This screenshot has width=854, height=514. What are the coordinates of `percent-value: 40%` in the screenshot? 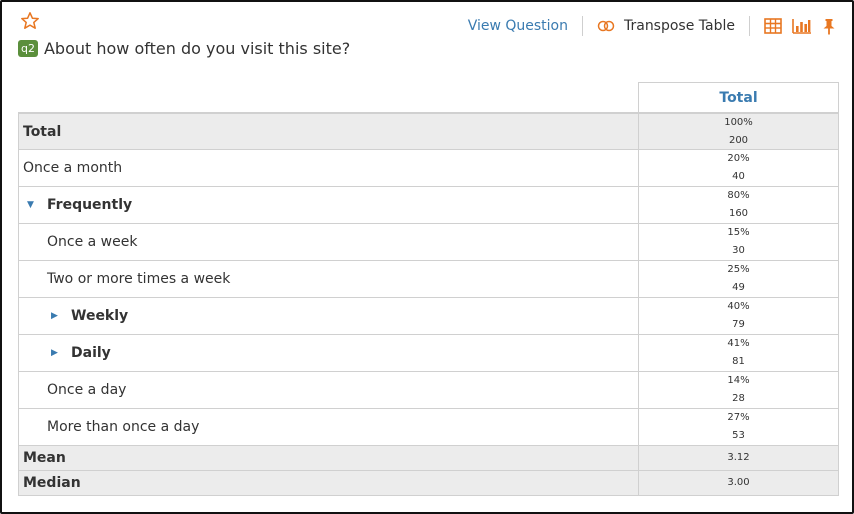 It's located at (738, 306).